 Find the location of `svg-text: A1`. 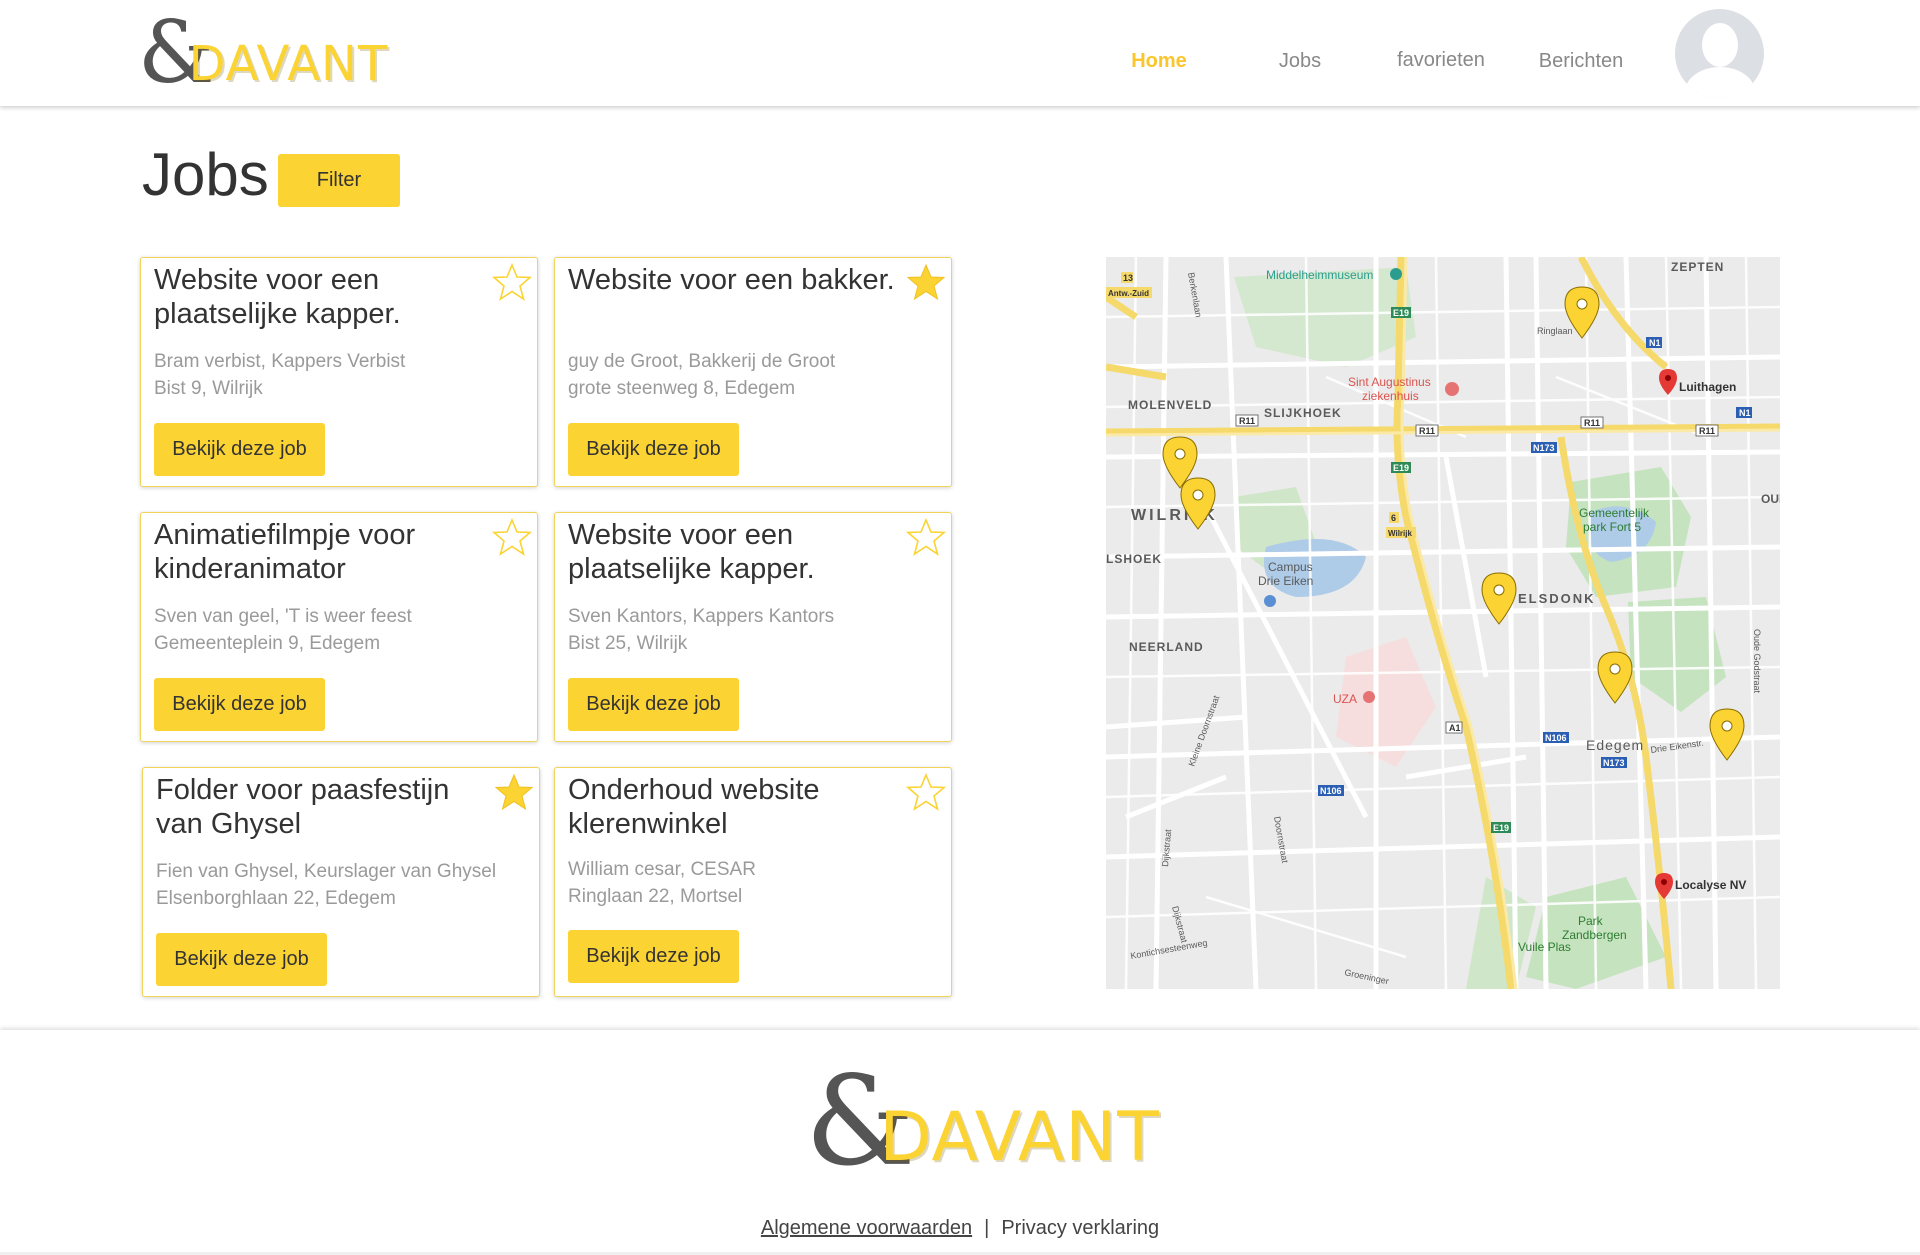

svg-text: A1 is located at coordinates (1455, 728).